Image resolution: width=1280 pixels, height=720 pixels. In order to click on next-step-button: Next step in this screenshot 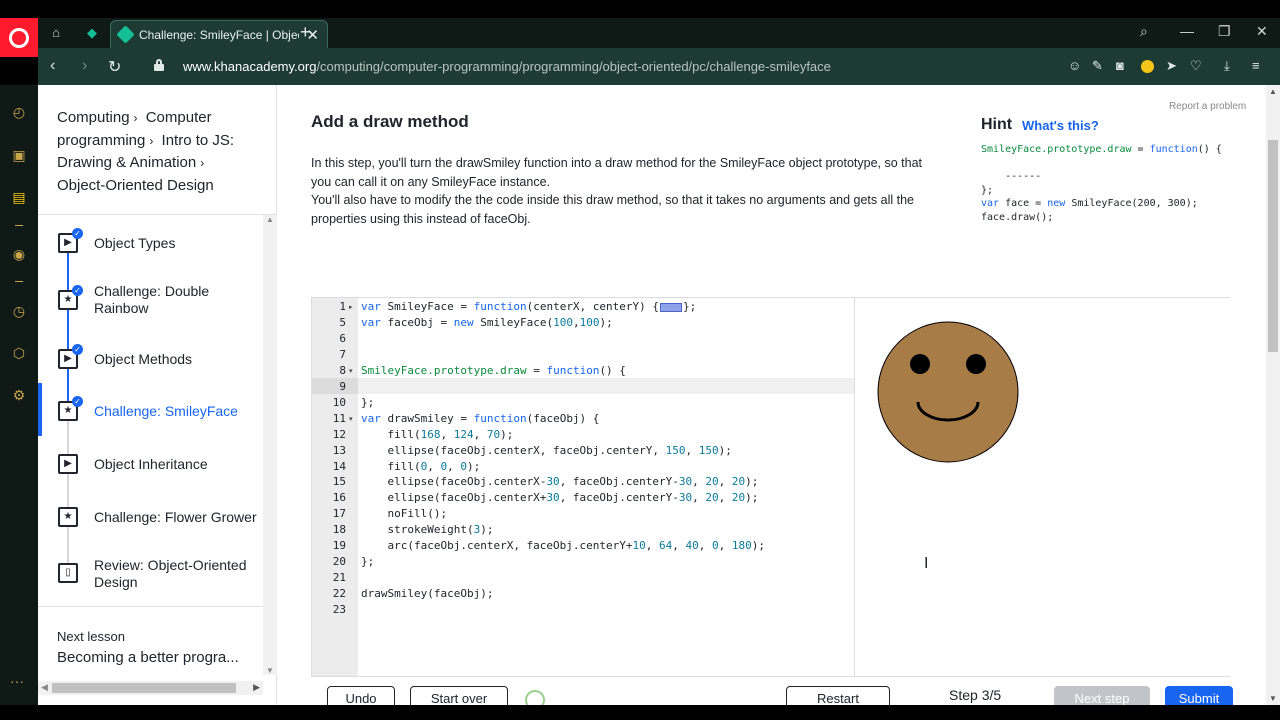, I will do `click(1102, 695)`.